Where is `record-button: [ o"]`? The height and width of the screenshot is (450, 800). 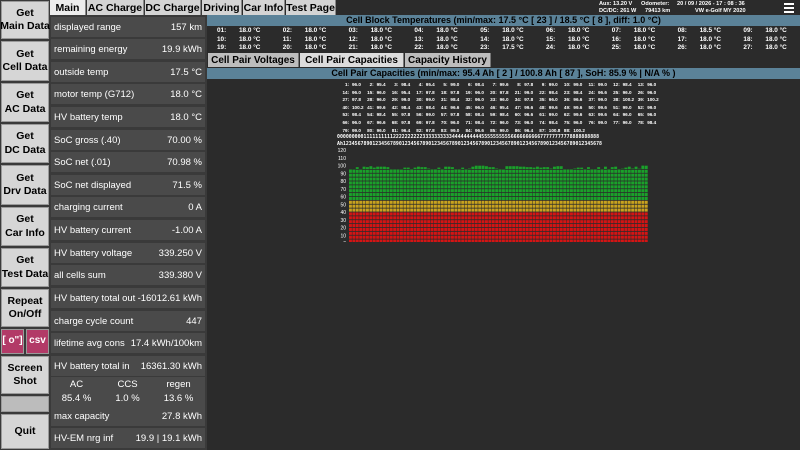
record-button: [ o"] is located at coordinates (12, 341).